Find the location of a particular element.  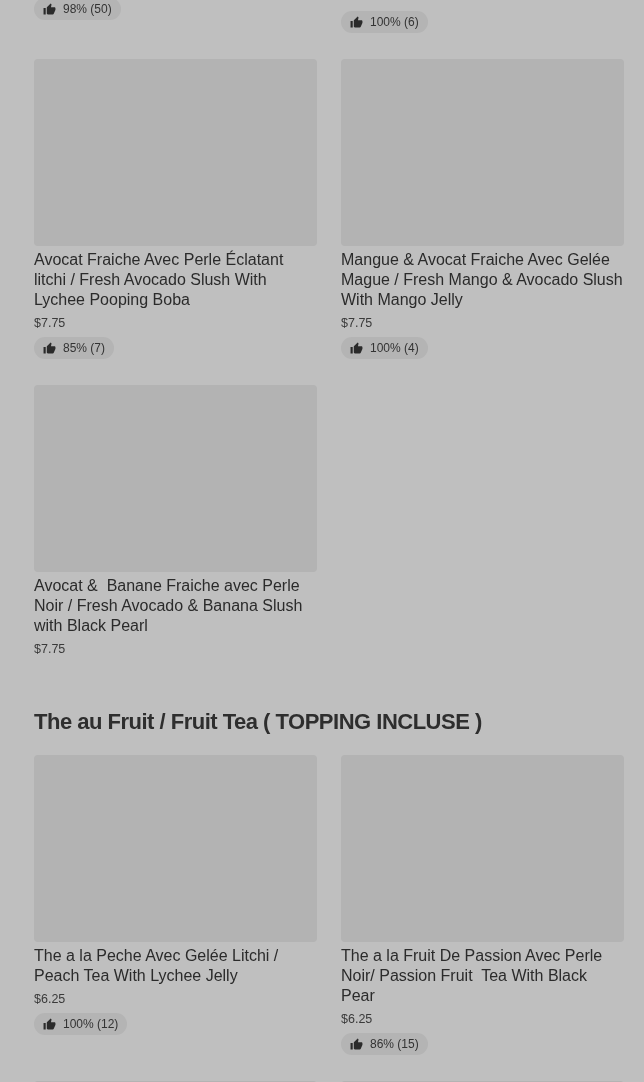

item-title: Avocat Fraiche Avec Perle Éclatant litchi / Fresh Avocado Slush With Lychee Pooping Boba is located at coordinates (159, 280).